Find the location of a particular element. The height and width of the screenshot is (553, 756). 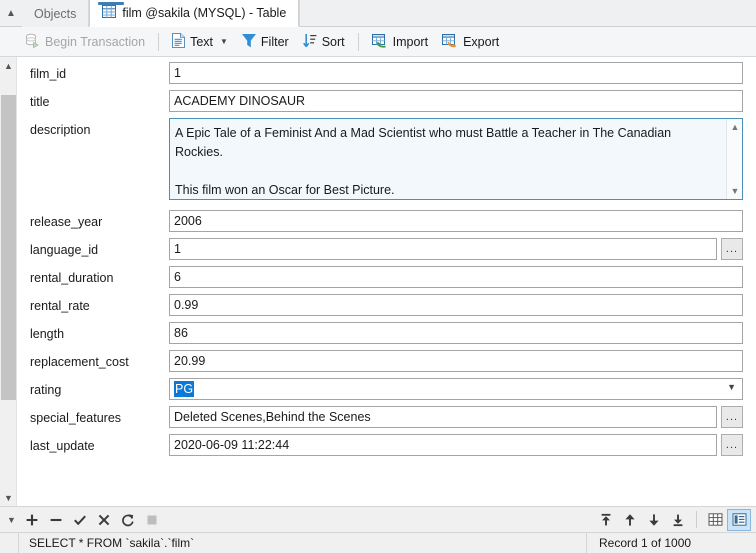

field-row-rental-duration: rental_duration is located at coordinates (386, 280).